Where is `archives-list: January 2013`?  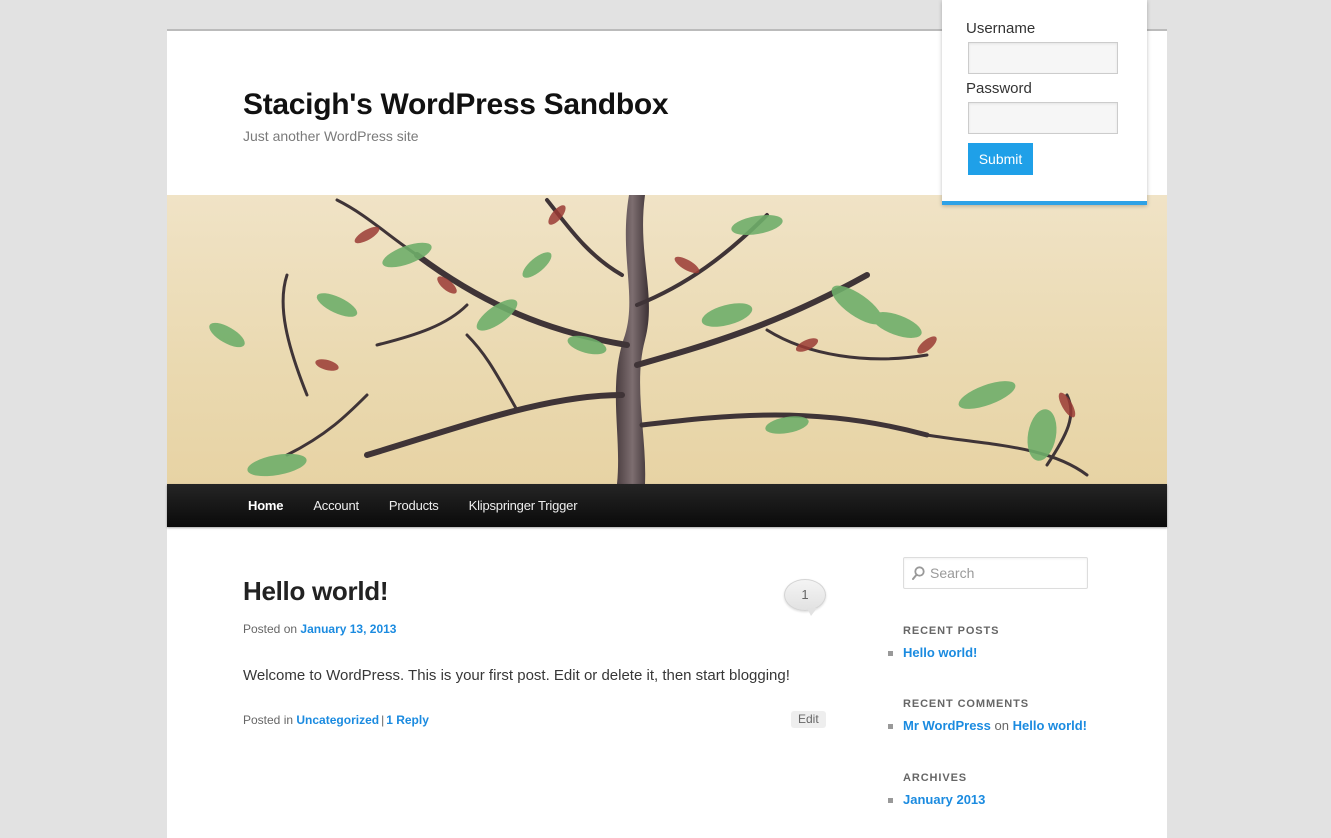
archives-list: January 2013 is located at coordinates (936, 800).